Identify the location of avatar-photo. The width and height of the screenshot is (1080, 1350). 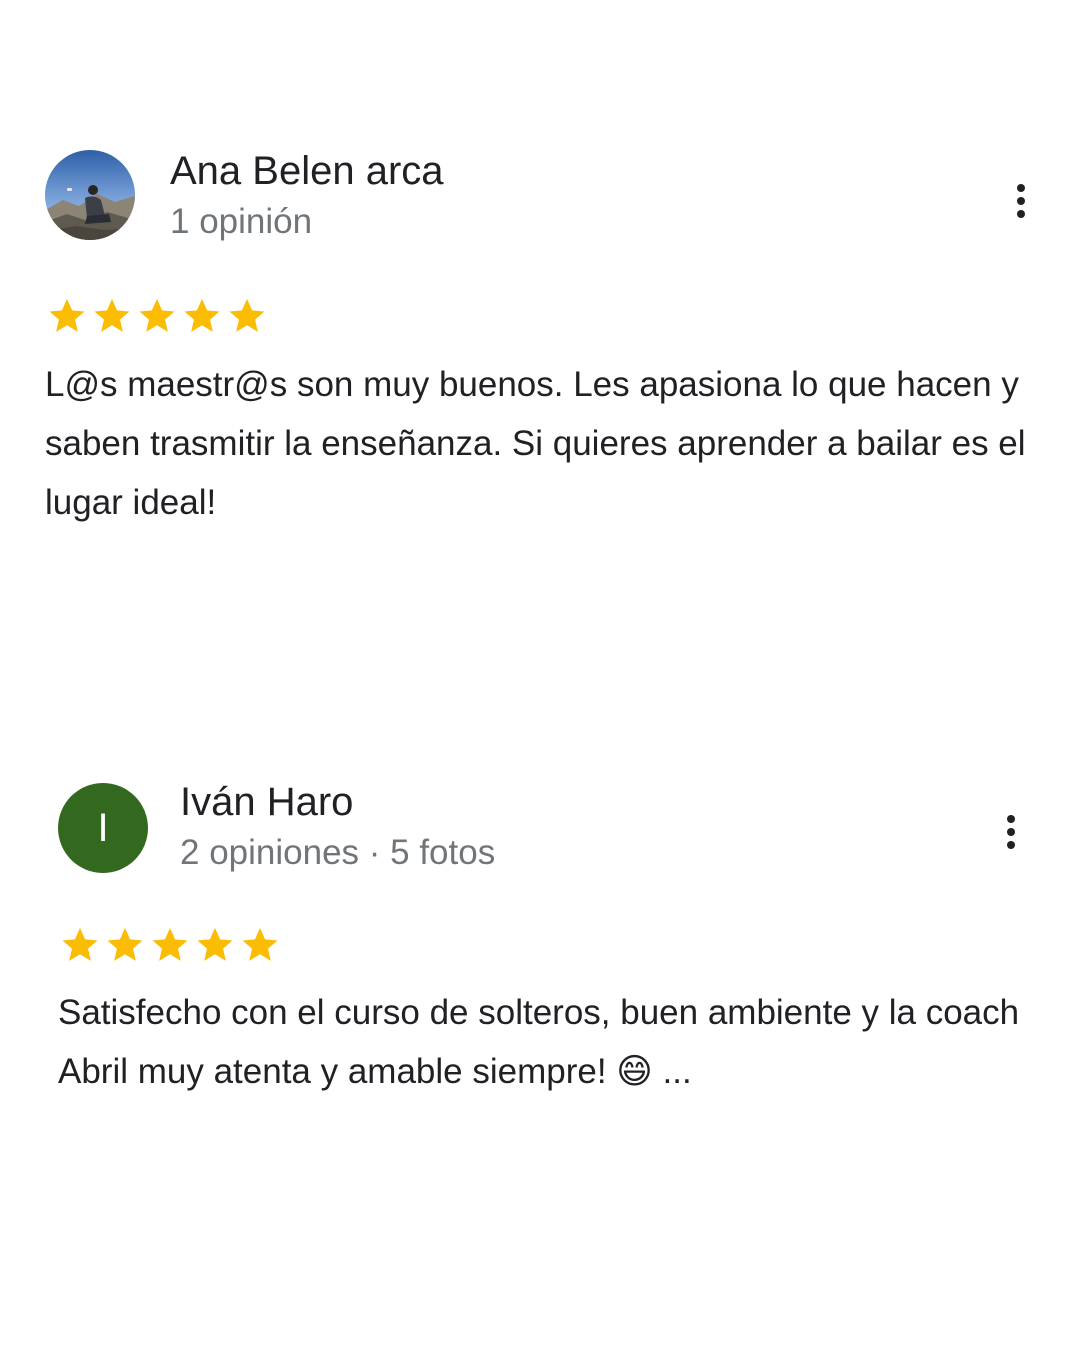
(90, 195).